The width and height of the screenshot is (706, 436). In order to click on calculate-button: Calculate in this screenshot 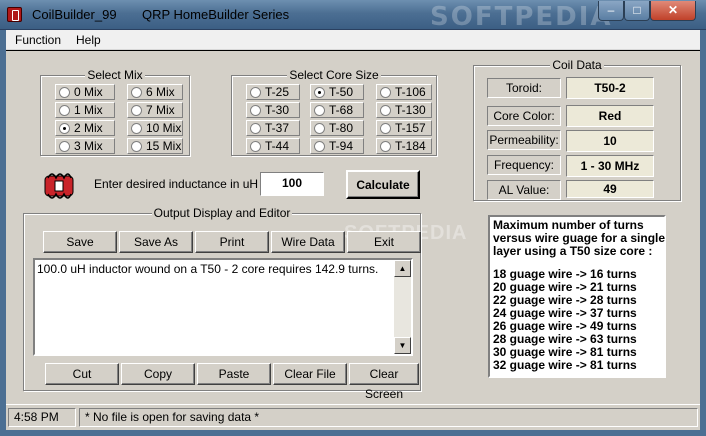, I will do `click(383, 184)`.